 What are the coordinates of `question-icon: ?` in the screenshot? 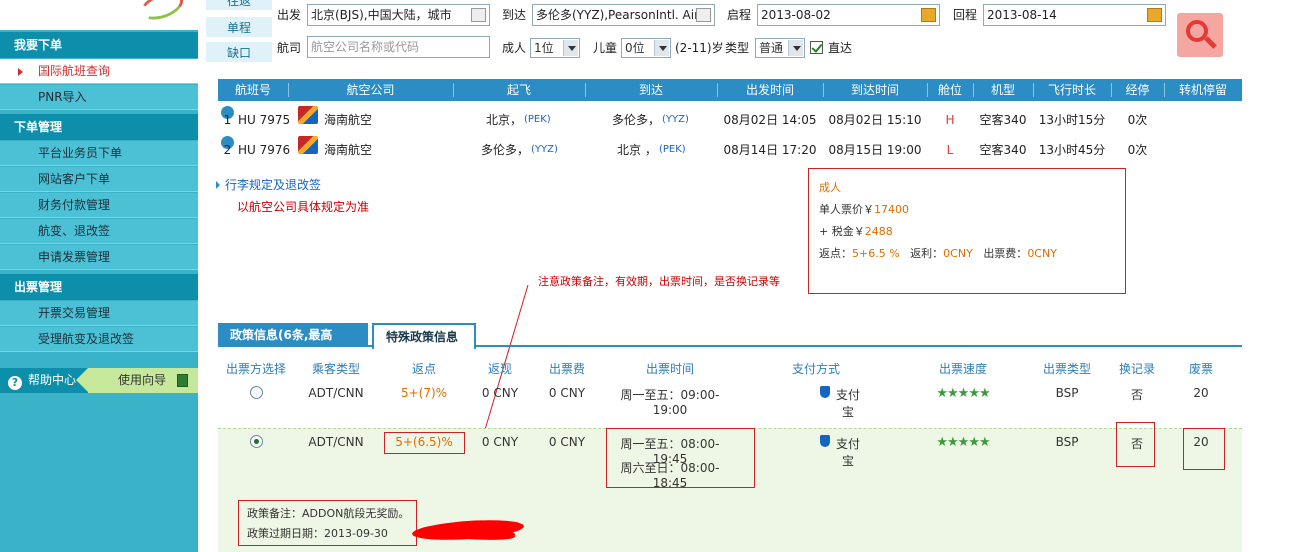 It's located at (15, 383).